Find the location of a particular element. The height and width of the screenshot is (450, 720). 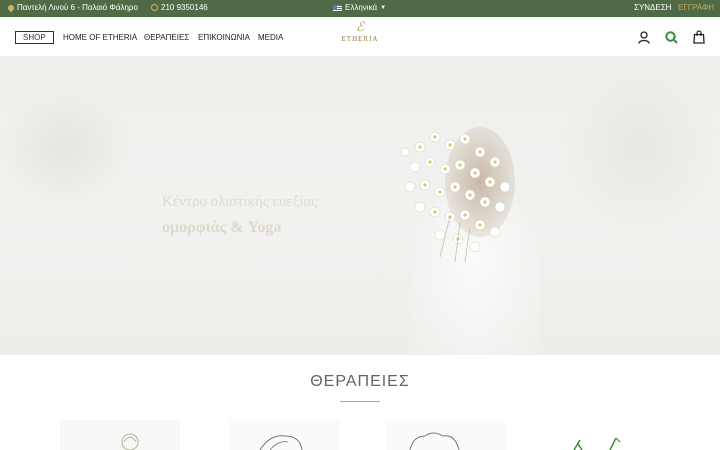

shop-button: SHOP is located at coordinates (34, 37).